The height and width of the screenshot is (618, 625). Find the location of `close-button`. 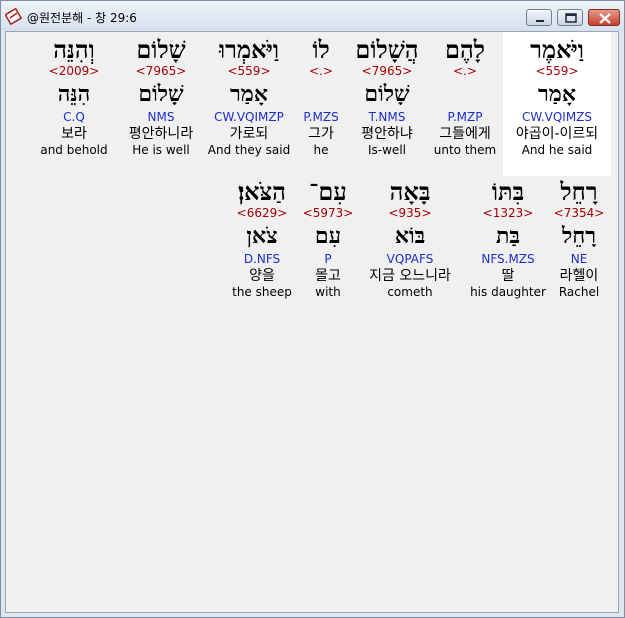

close-button is located at coordinates (604, 17).